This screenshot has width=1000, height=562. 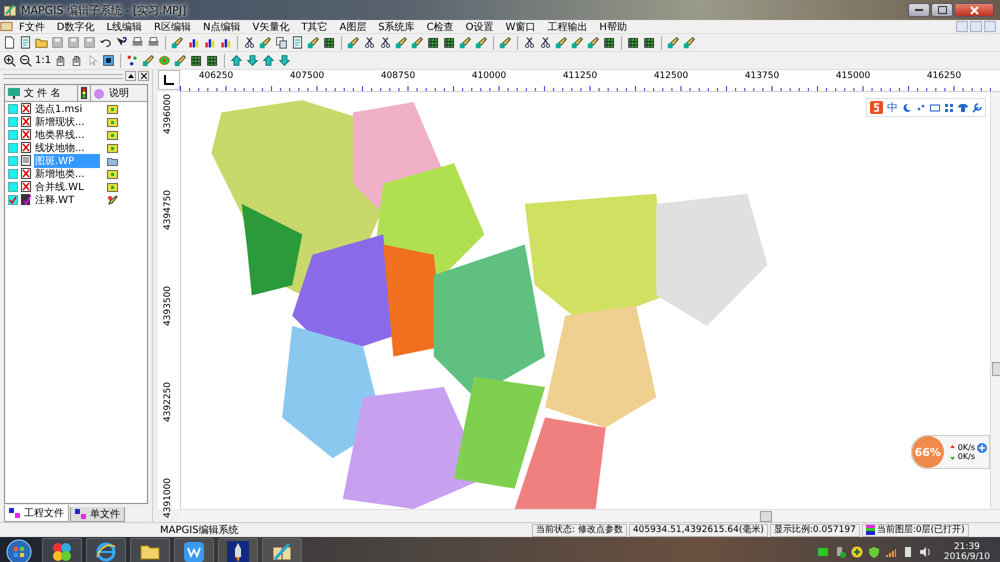 What do you see at coordinates (567, 27) in the screenshot?
I see `menu-item: 工程输出` at bounding box center [567, 27].